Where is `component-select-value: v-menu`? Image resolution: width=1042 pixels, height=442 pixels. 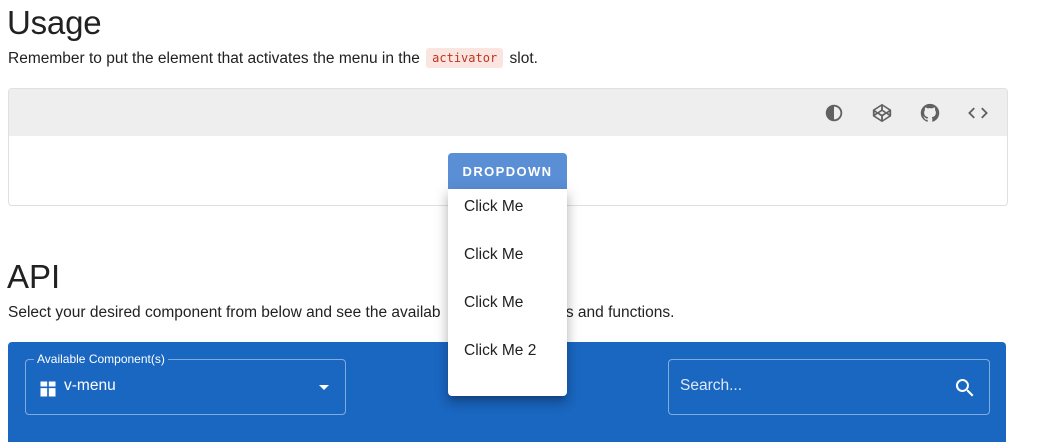 component-select-value: v-menu is located at coordinates (90, 385).